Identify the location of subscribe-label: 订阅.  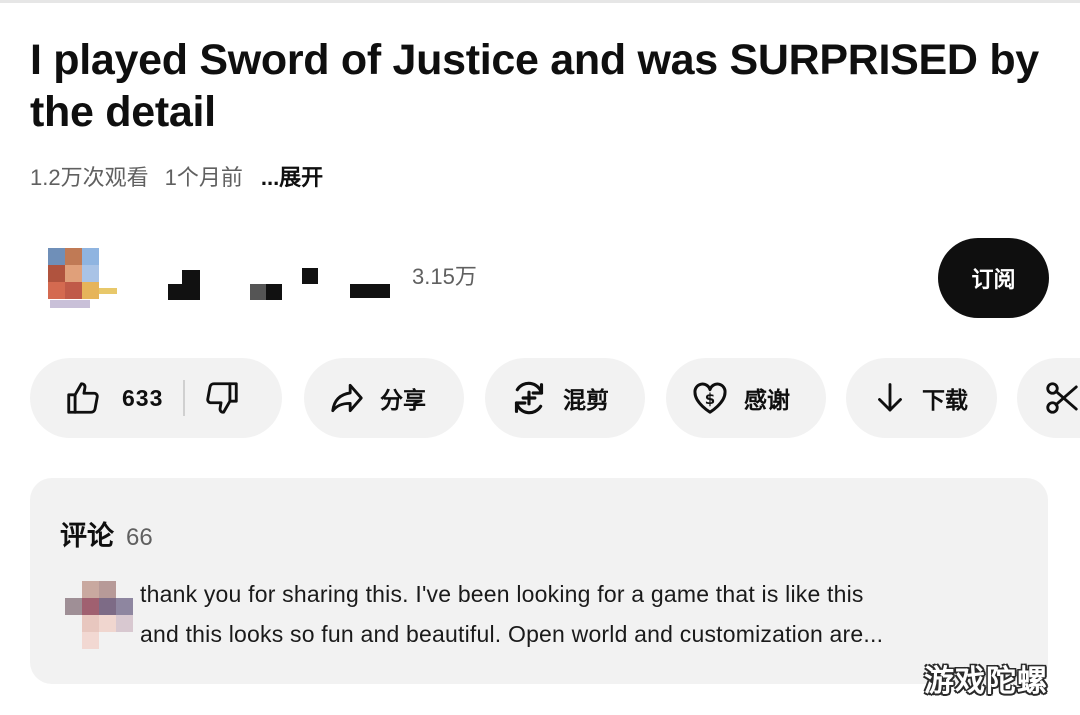
(993, 279).